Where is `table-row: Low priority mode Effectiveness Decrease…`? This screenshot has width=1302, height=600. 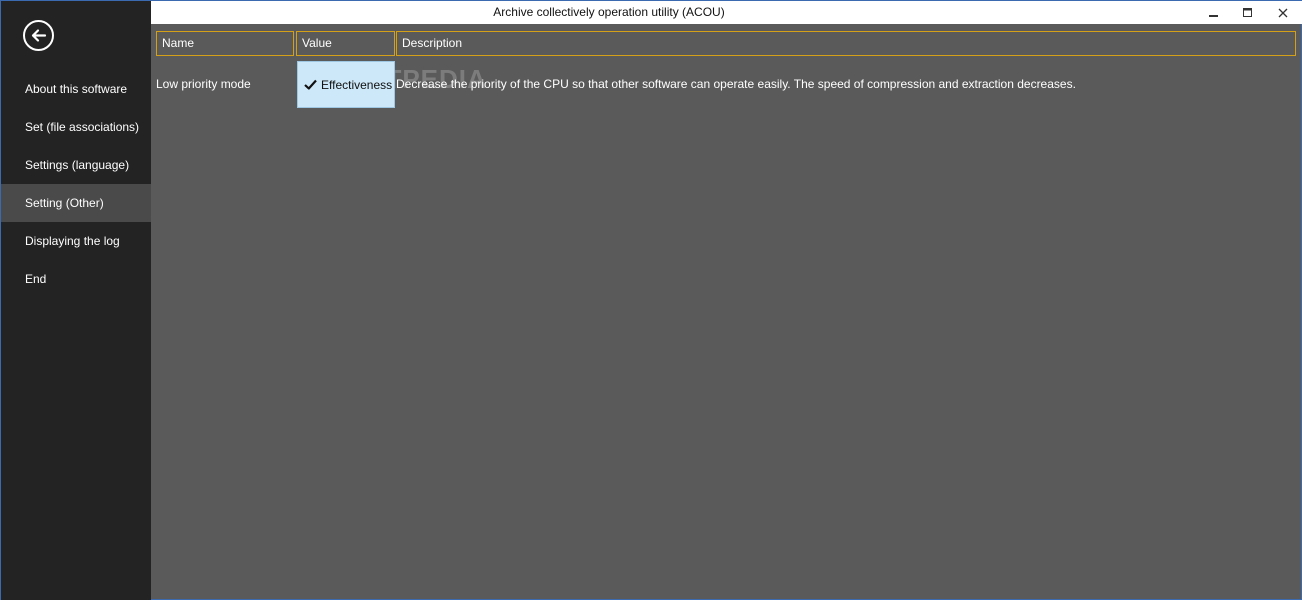 table-row: Low priority mode Effectiveness Decrease… is located at coordinates (726, 84).